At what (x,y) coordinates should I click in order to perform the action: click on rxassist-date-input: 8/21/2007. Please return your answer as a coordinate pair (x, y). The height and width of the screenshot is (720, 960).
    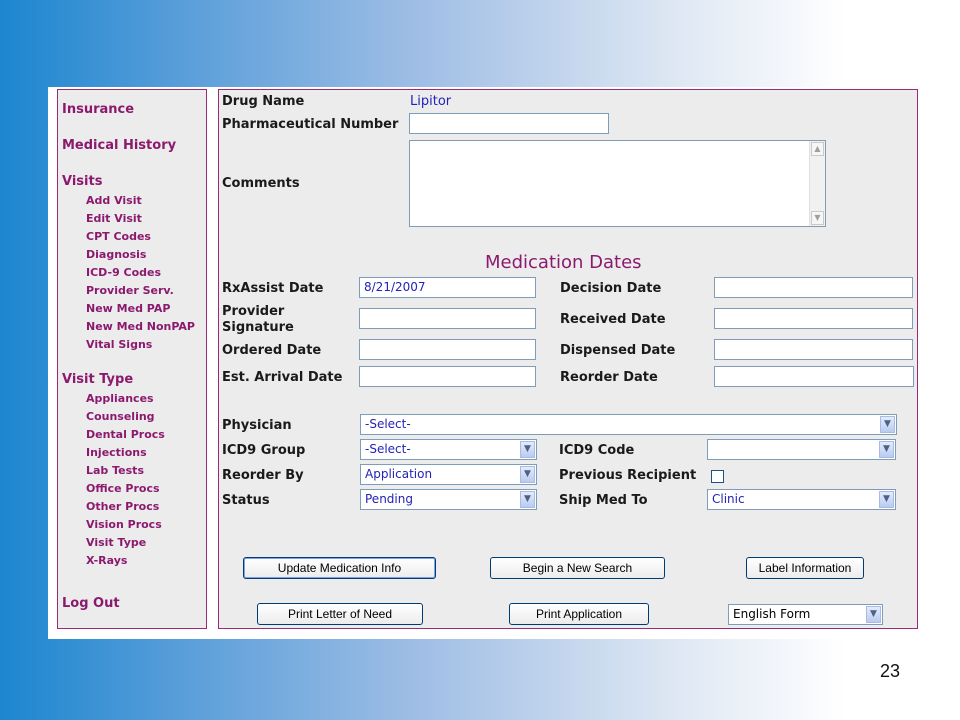
    Looking at the image, I should click on (447, 287).